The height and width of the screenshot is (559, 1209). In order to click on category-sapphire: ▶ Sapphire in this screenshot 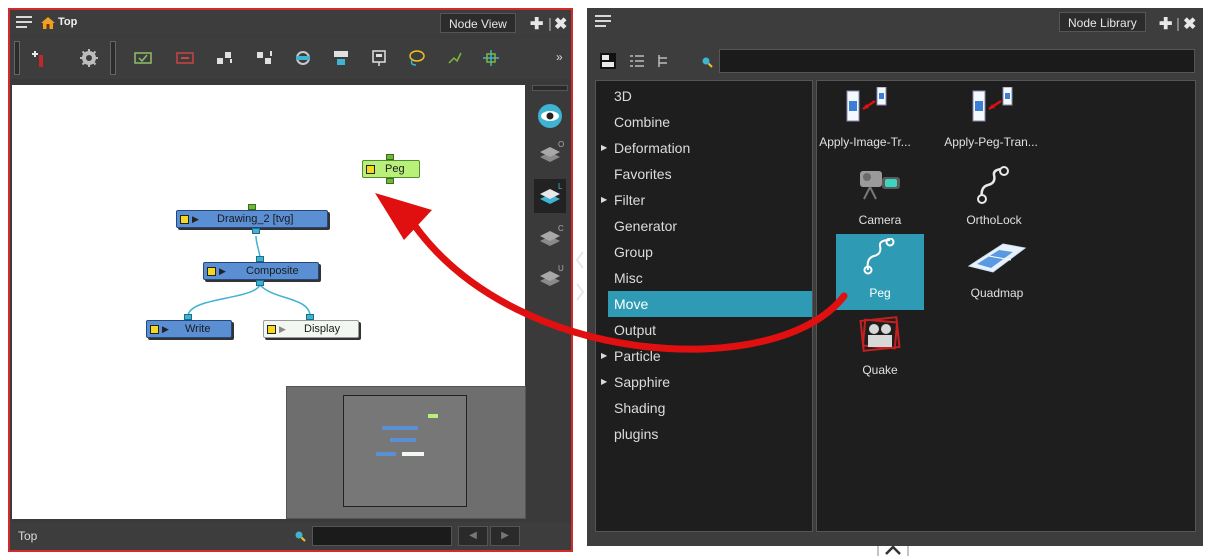, I will do `click(704, 382)`.